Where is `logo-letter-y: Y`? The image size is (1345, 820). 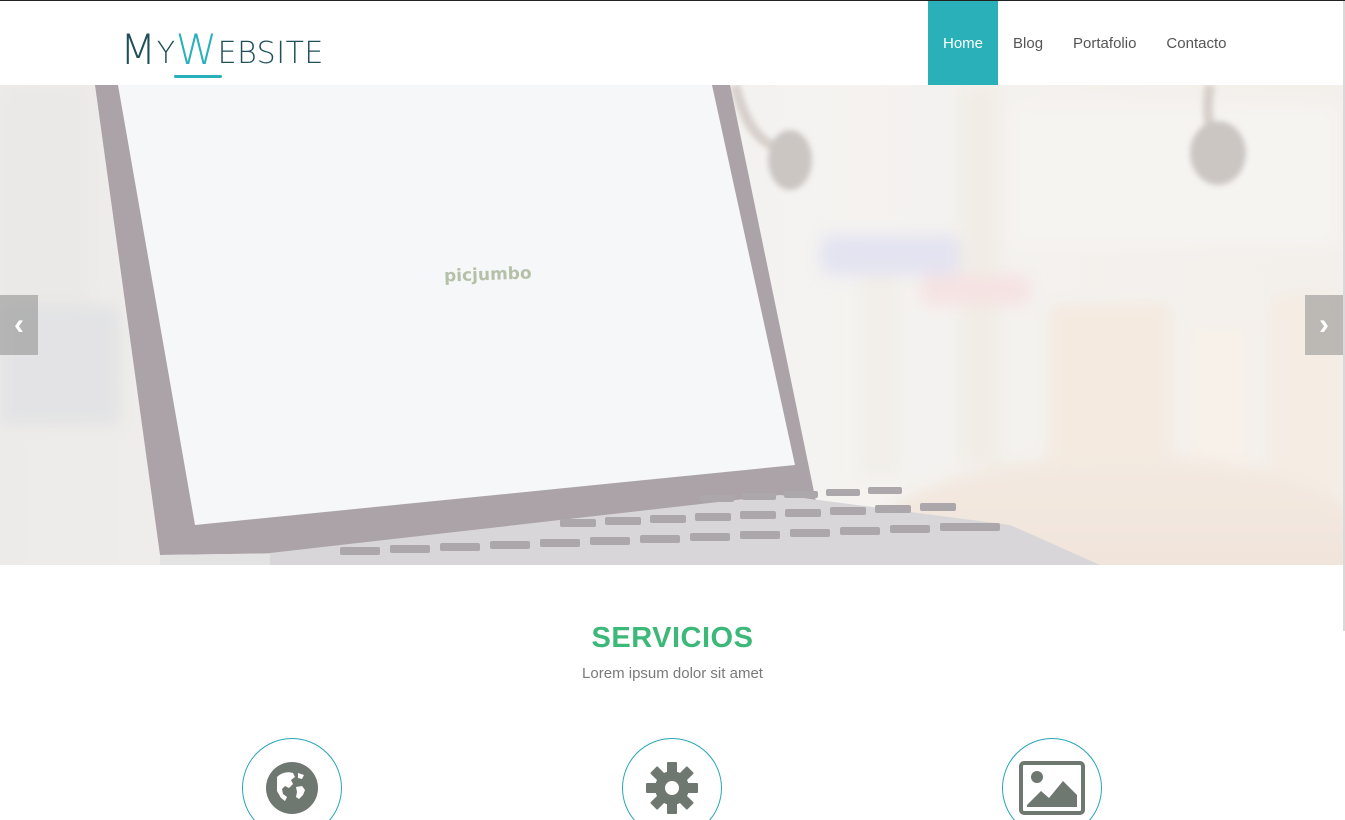
logo-letter-y: Y is located at coordinates (166, 53).